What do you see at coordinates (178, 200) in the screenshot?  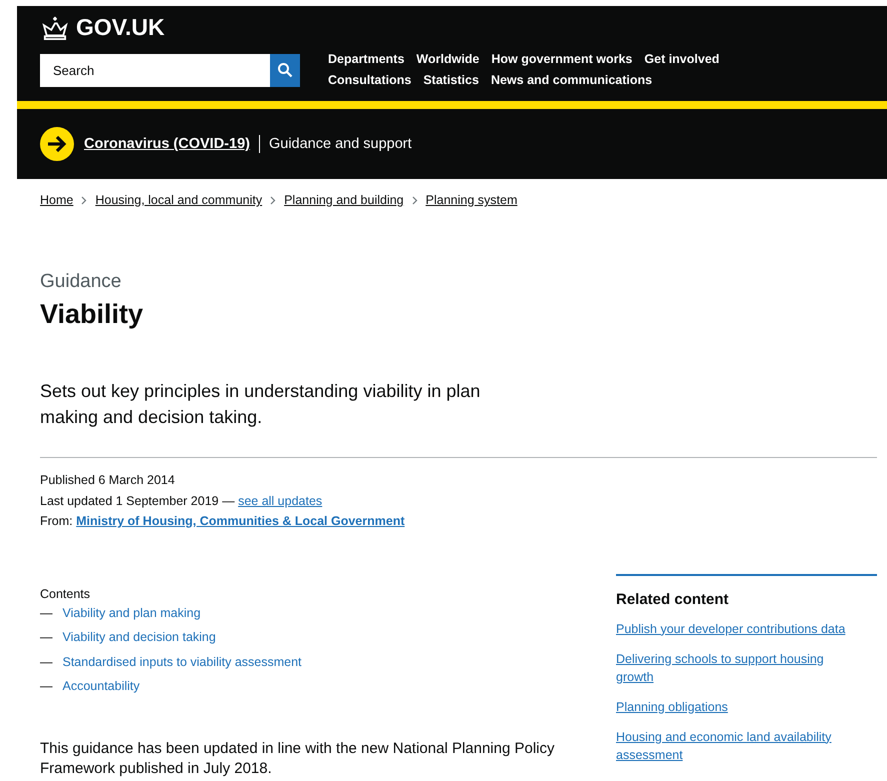 I see `breadcrumb-link: Housing, local and community` at bounding box center [178, 200].